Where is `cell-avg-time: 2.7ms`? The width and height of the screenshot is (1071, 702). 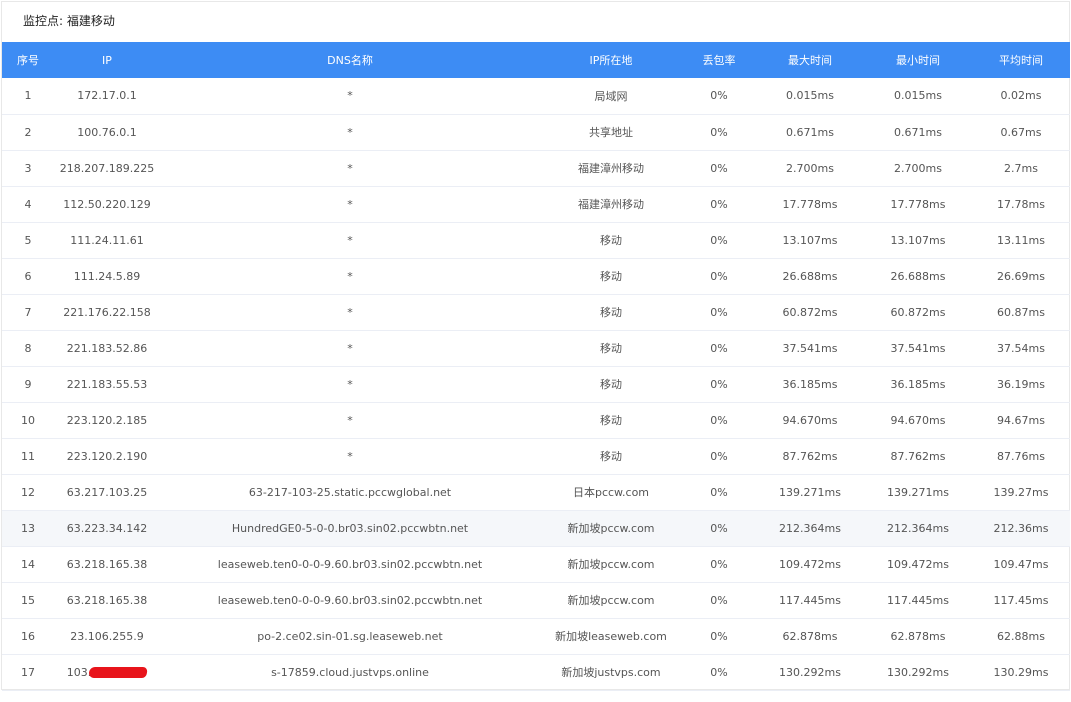
cell-avg-time: 2.7ms is located at coordinates (1021, 168).